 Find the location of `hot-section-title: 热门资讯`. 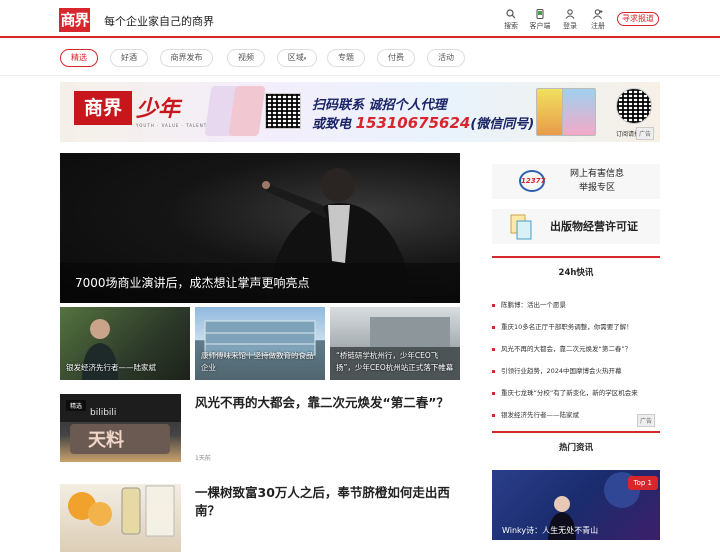

hot-section-title: 热门资讯 is located at coordinates (575, 448).